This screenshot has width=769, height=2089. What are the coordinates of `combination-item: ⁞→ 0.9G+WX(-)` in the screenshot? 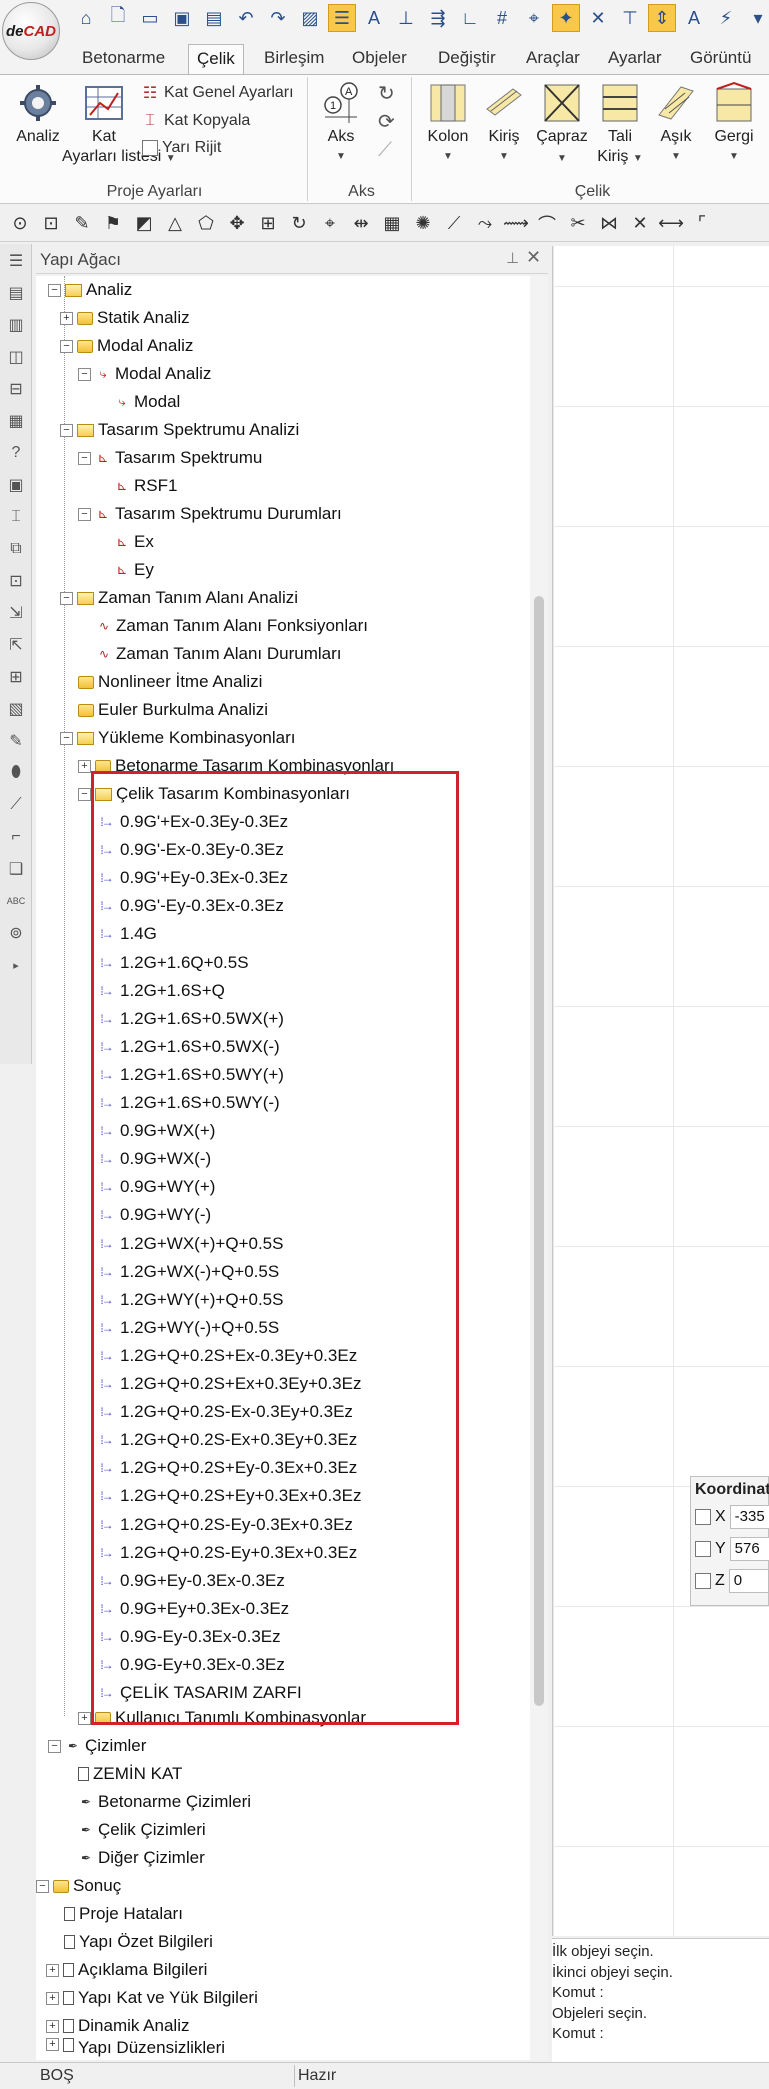 It's located at (153, 1159).